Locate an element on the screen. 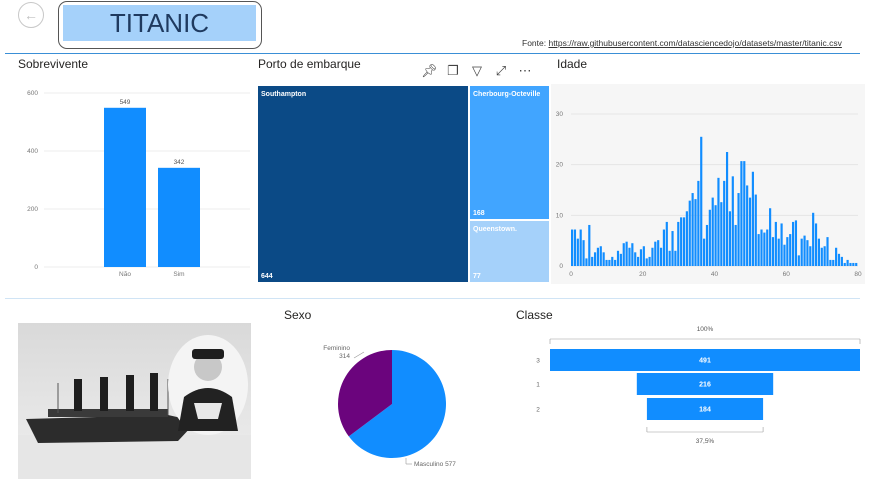 The image size is (889, 487). bar-sim is located at coordinates (179, 217).